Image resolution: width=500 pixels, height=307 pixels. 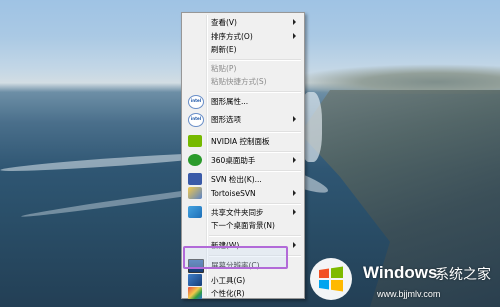 I want to click on menu-item-360-desktop: 360桌面助手, so click(x=243, y=160).